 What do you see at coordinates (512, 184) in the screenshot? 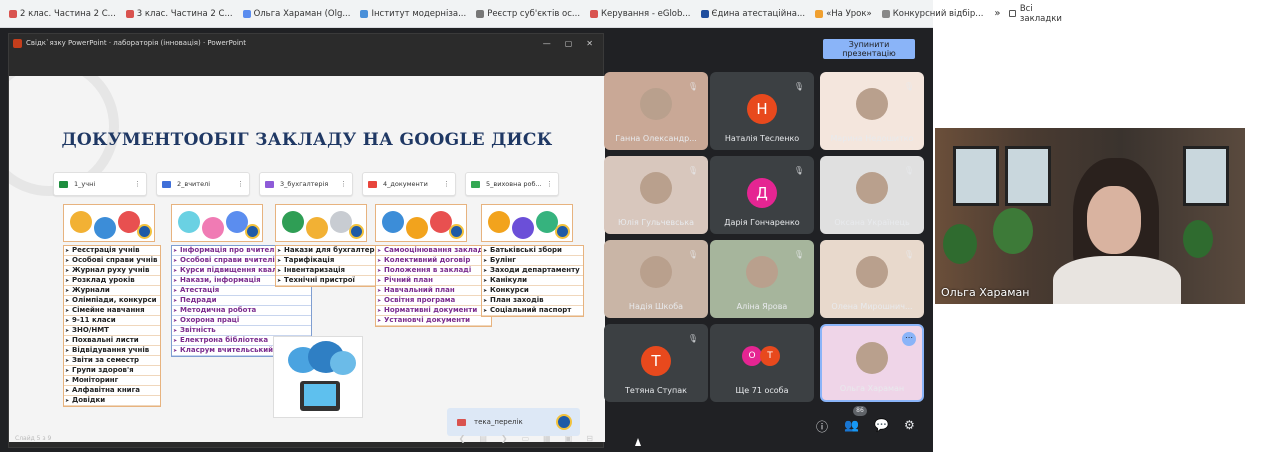
I see `drive-folder-chip: 5_виховна роб... ⋮` at bounding box center [512, 184].